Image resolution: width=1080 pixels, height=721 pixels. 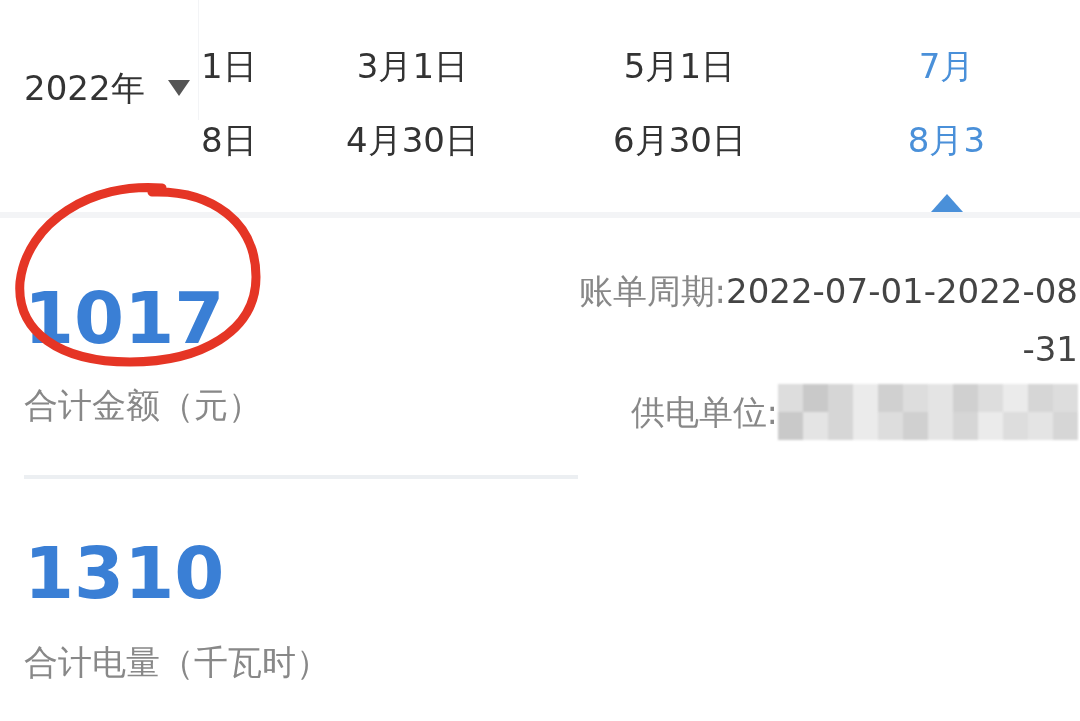 I want to click on year-label: 2022年, so click(x=84, y=88).